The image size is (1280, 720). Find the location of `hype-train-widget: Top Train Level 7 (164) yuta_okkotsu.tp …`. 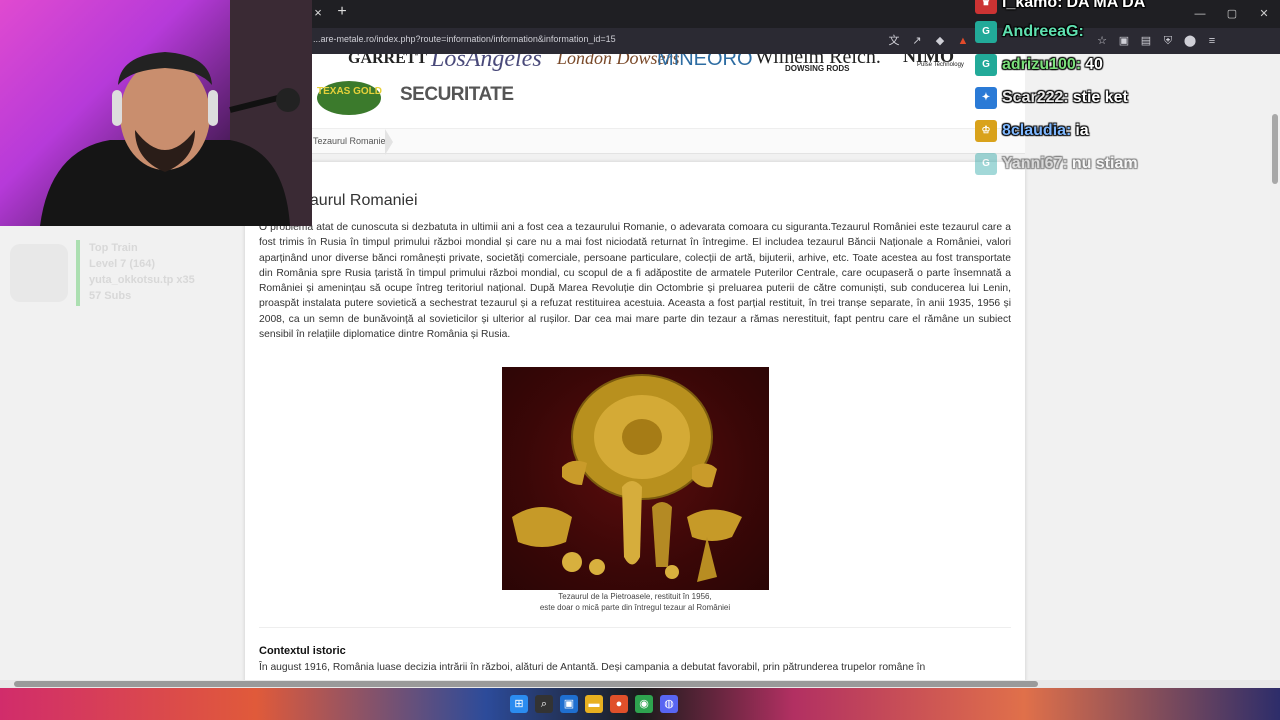

hype-train-widget: Top Train Level 7 (164) yuta_okkotsu.tp … is located at coordinates (140, 273).